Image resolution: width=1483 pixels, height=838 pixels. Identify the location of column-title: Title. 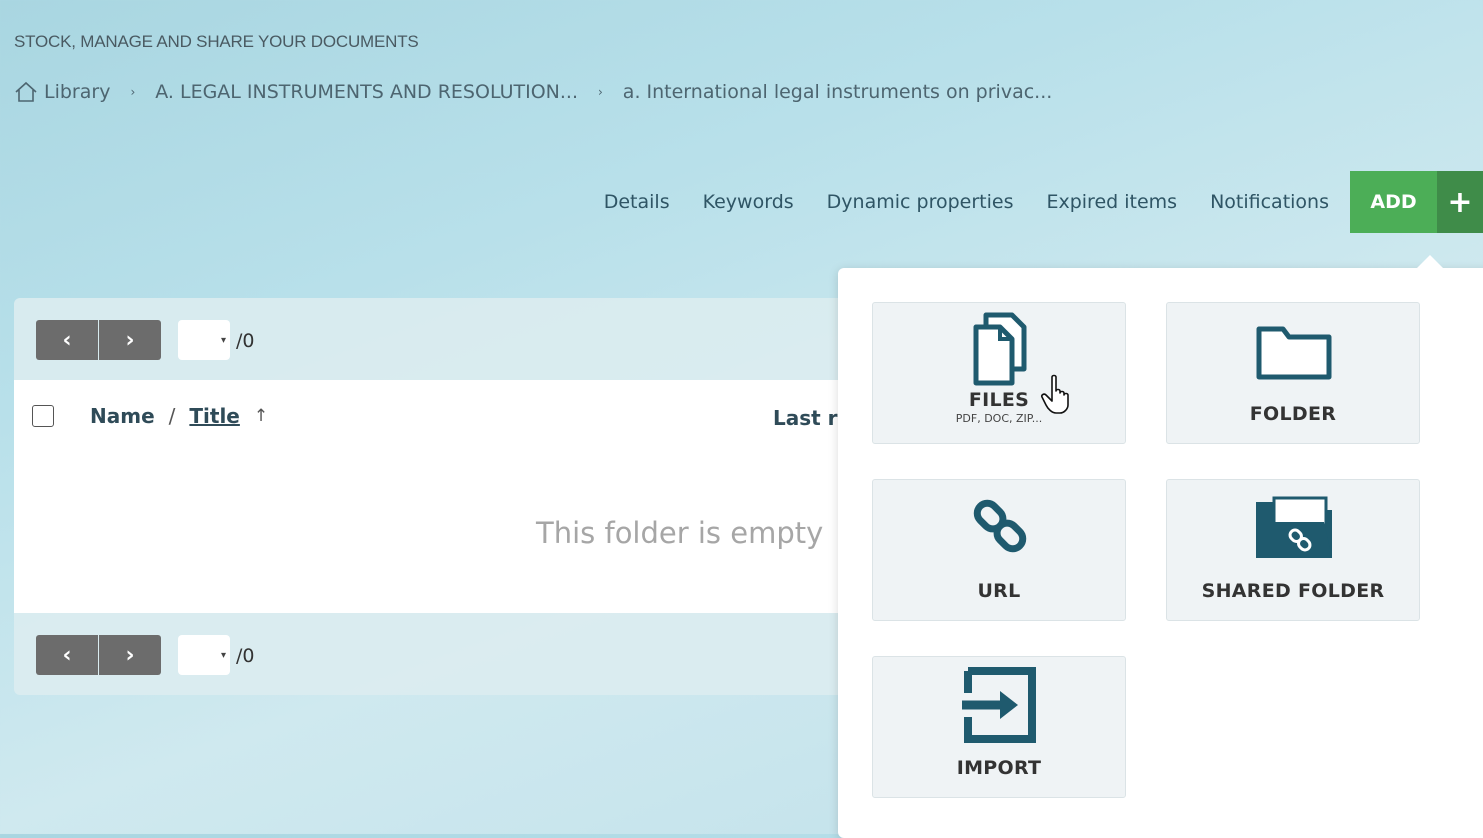
(214, 416).